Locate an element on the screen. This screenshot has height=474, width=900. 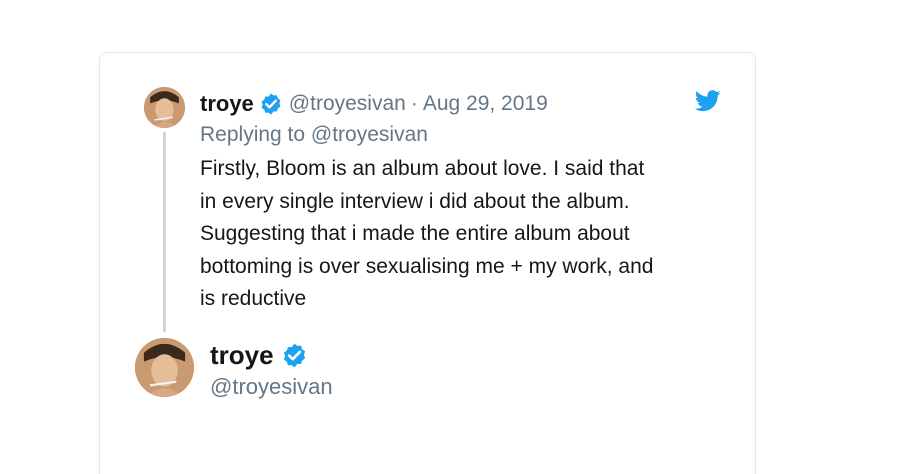
reply-display-name: troye is located at coordinates (227, 104).